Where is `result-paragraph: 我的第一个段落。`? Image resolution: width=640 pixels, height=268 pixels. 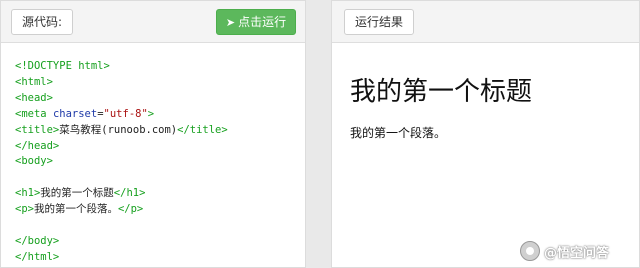 result-paragraph: 我的第一个段落。 is located at coordinates (398, 133).